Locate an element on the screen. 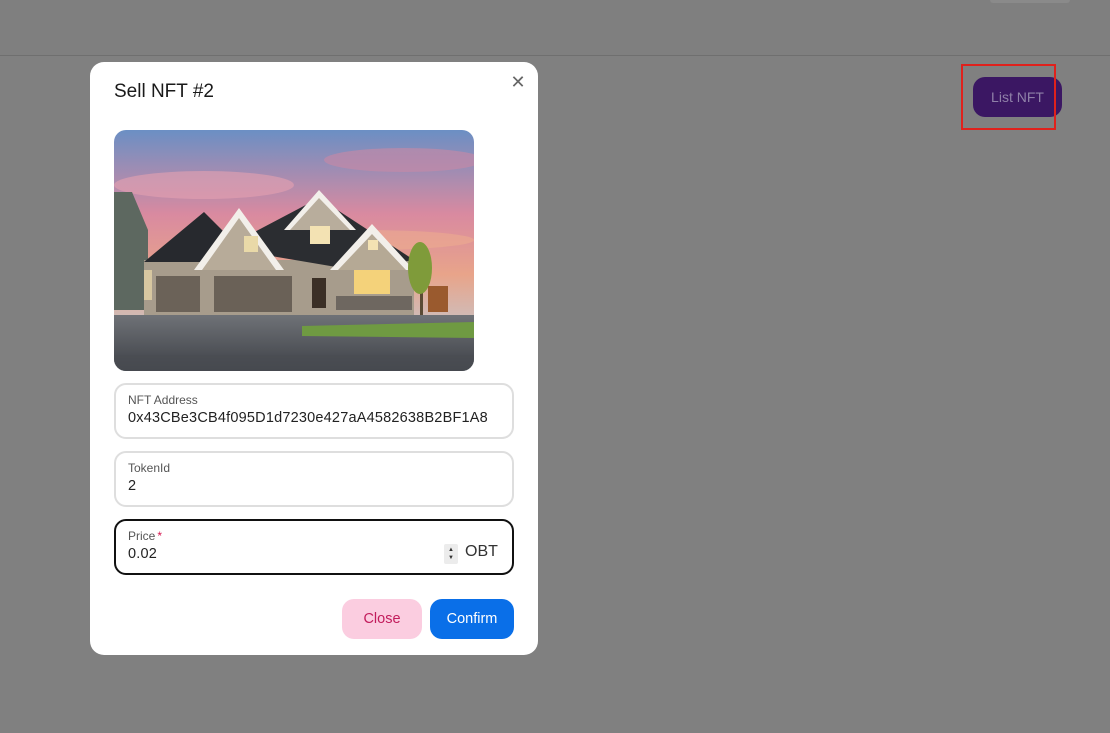 The width and height of the screenshot is (1110, 733). price-label-text: Price is located at coordinates (142, 536).